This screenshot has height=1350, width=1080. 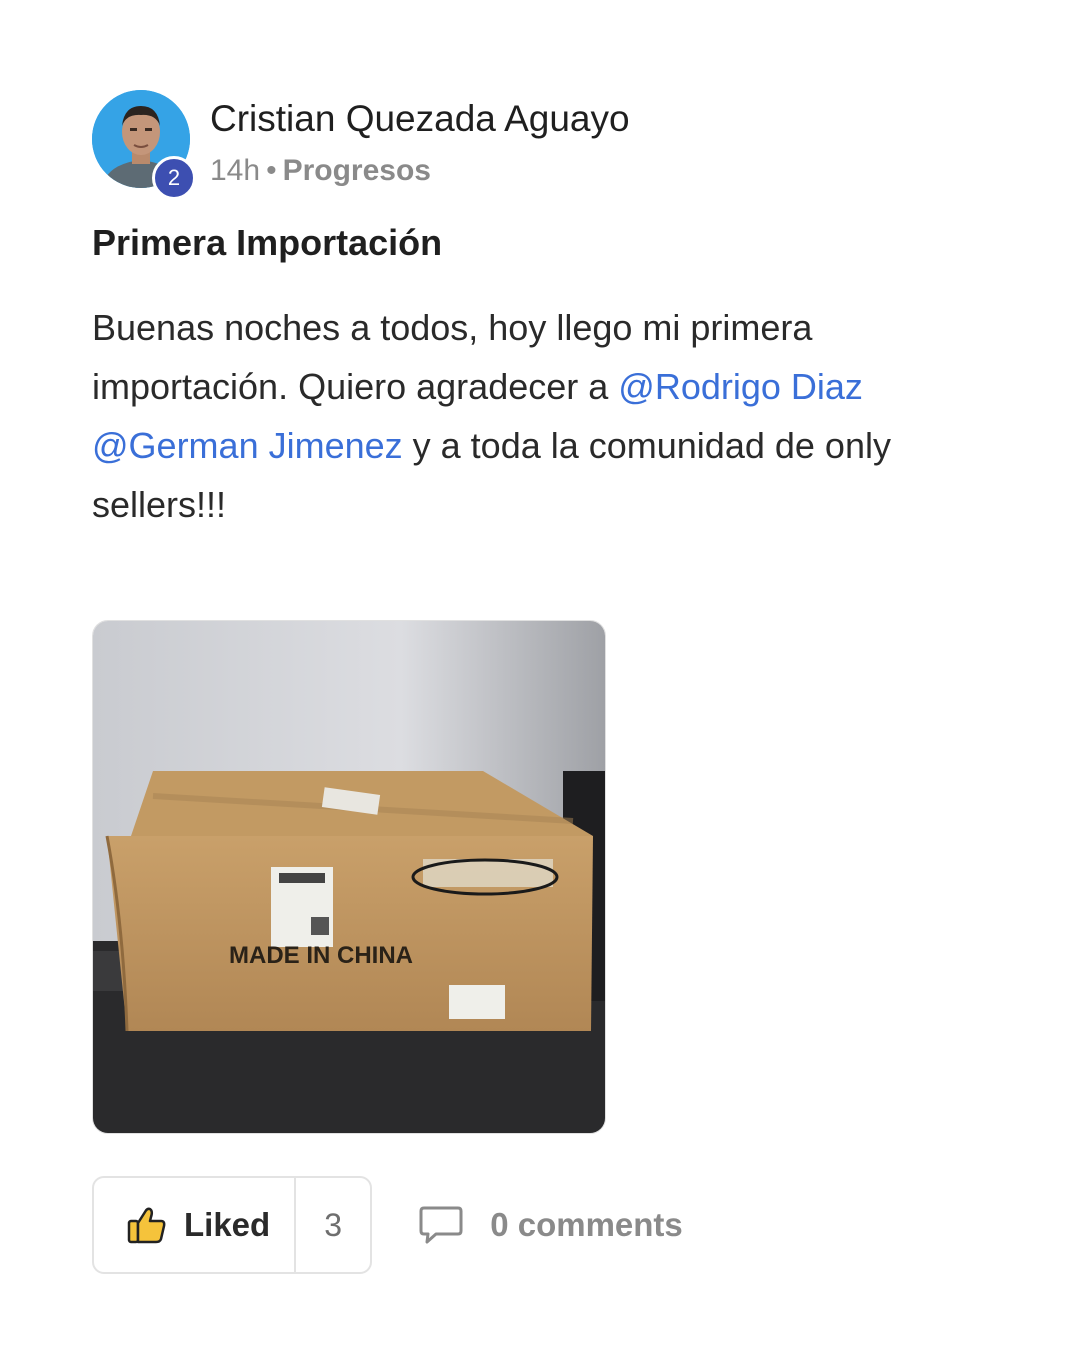 I want to click on box-printed-text: MADE IN CHINA, so click(x=321, y=955).